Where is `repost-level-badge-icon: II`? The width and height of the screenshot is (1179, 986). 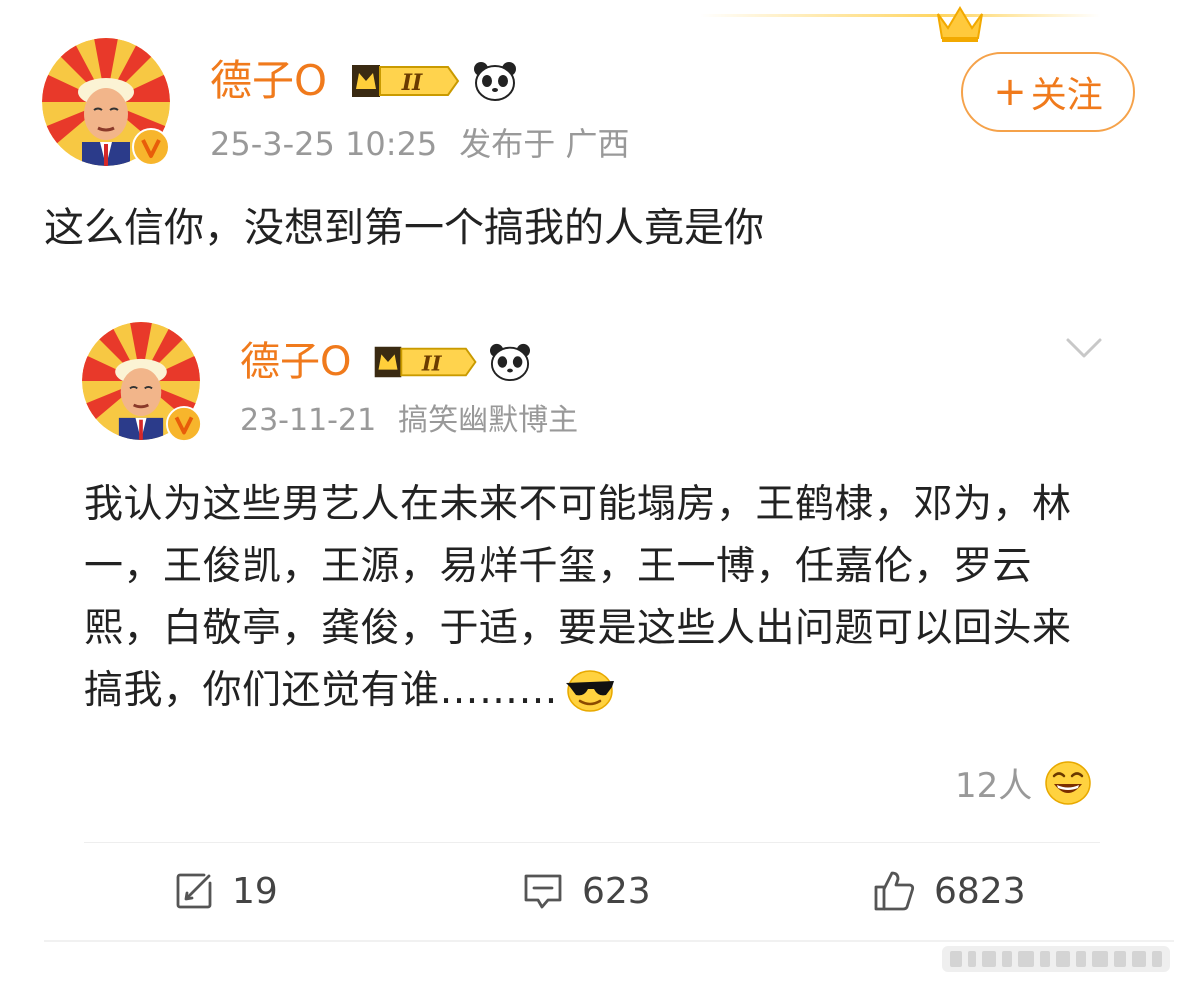
repost-level-badge-icon: II is located at coordinates (425, 362).